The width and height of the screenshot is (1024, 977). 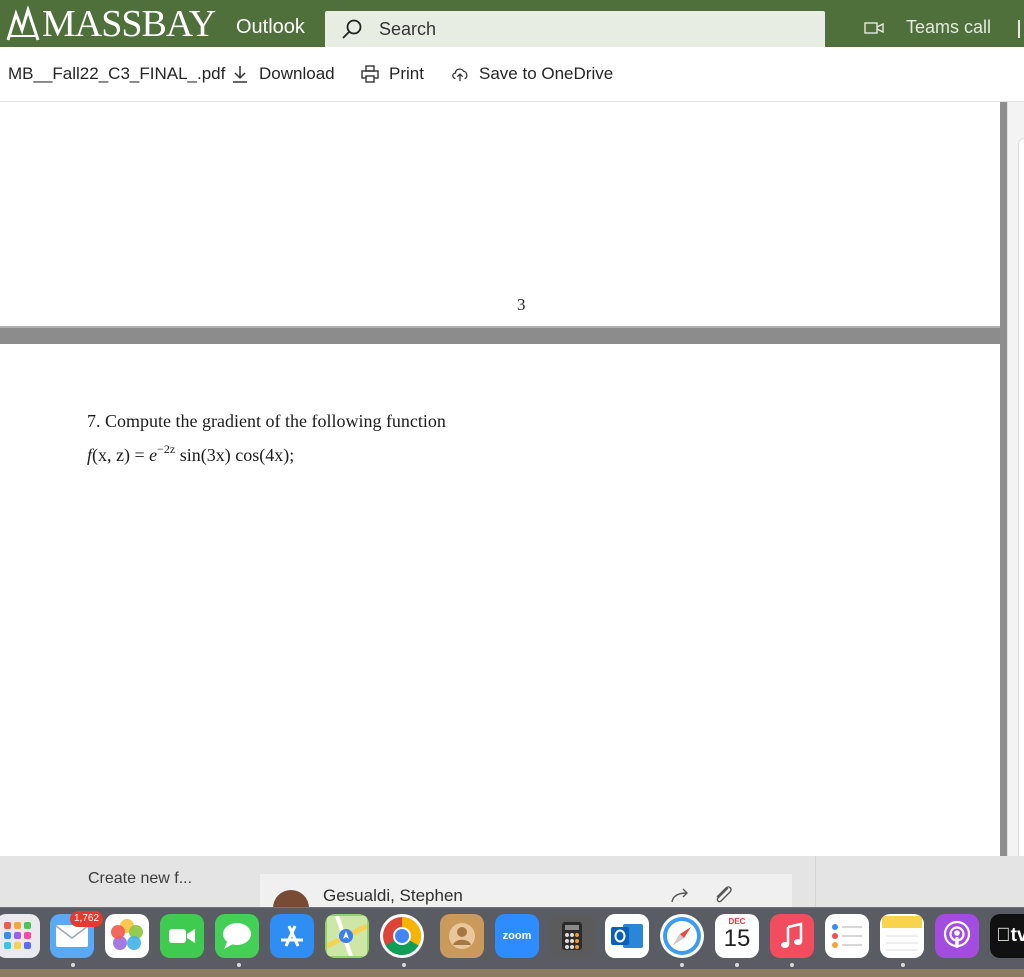 What do you see at coordinates (370, 74) in the screenshot?
I see `printer-icon` at bounding box center [370, 74].